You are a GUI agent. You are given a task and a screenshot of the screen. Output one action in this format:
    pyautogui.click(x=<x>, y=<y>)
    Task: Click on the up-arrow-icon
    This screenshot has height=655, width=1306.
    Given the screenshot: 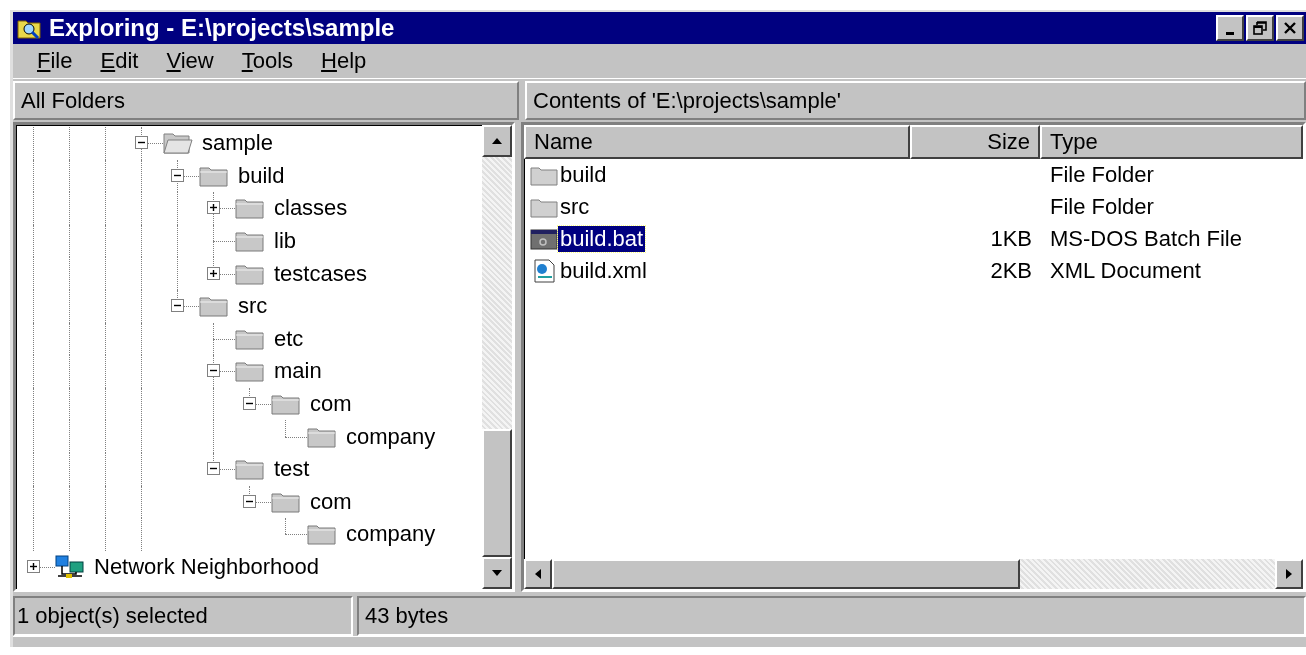 What is the action you would take?
    pyautogui.click(x=497, y=141)
    